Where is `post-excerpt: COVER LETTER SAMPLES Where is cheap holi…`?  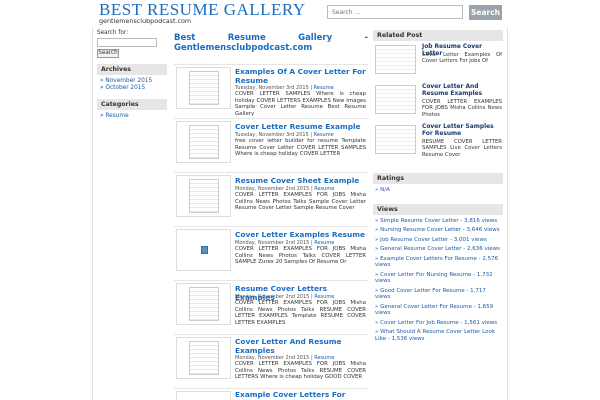
post-excerpt: COVER LETTER SAMPLES Where is cheap holi… is located at coordinates (300, 104).